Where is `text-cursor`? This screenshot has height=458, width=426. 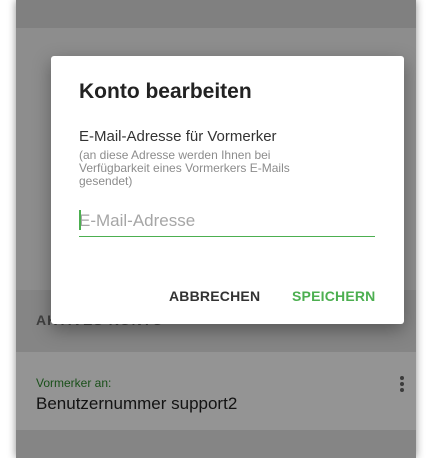
text-cursor is located at coordinates (80, 220).